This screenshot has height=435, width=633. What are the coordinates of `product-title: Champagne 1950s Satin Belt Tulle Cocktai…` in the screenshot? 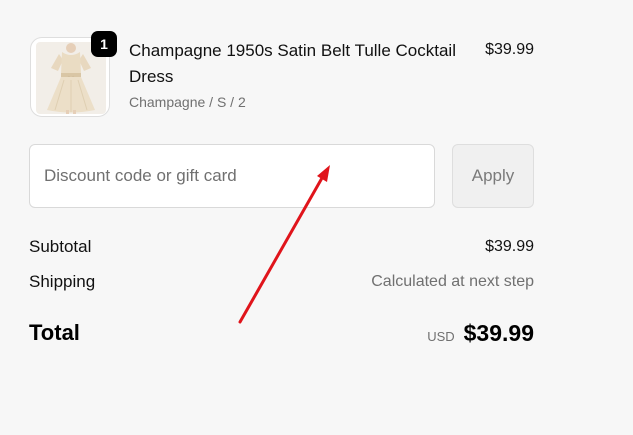 It's located at (292, 63).